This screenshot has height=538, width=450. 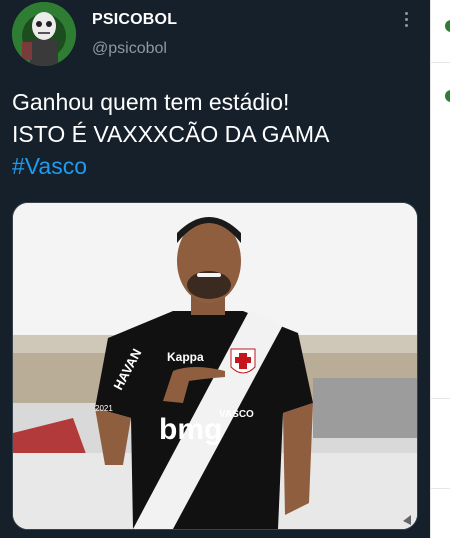 What do you see at coordinates (406, 22) in the screenshot?
I see `more-vertical-icon` at bounding box center [406, 22].